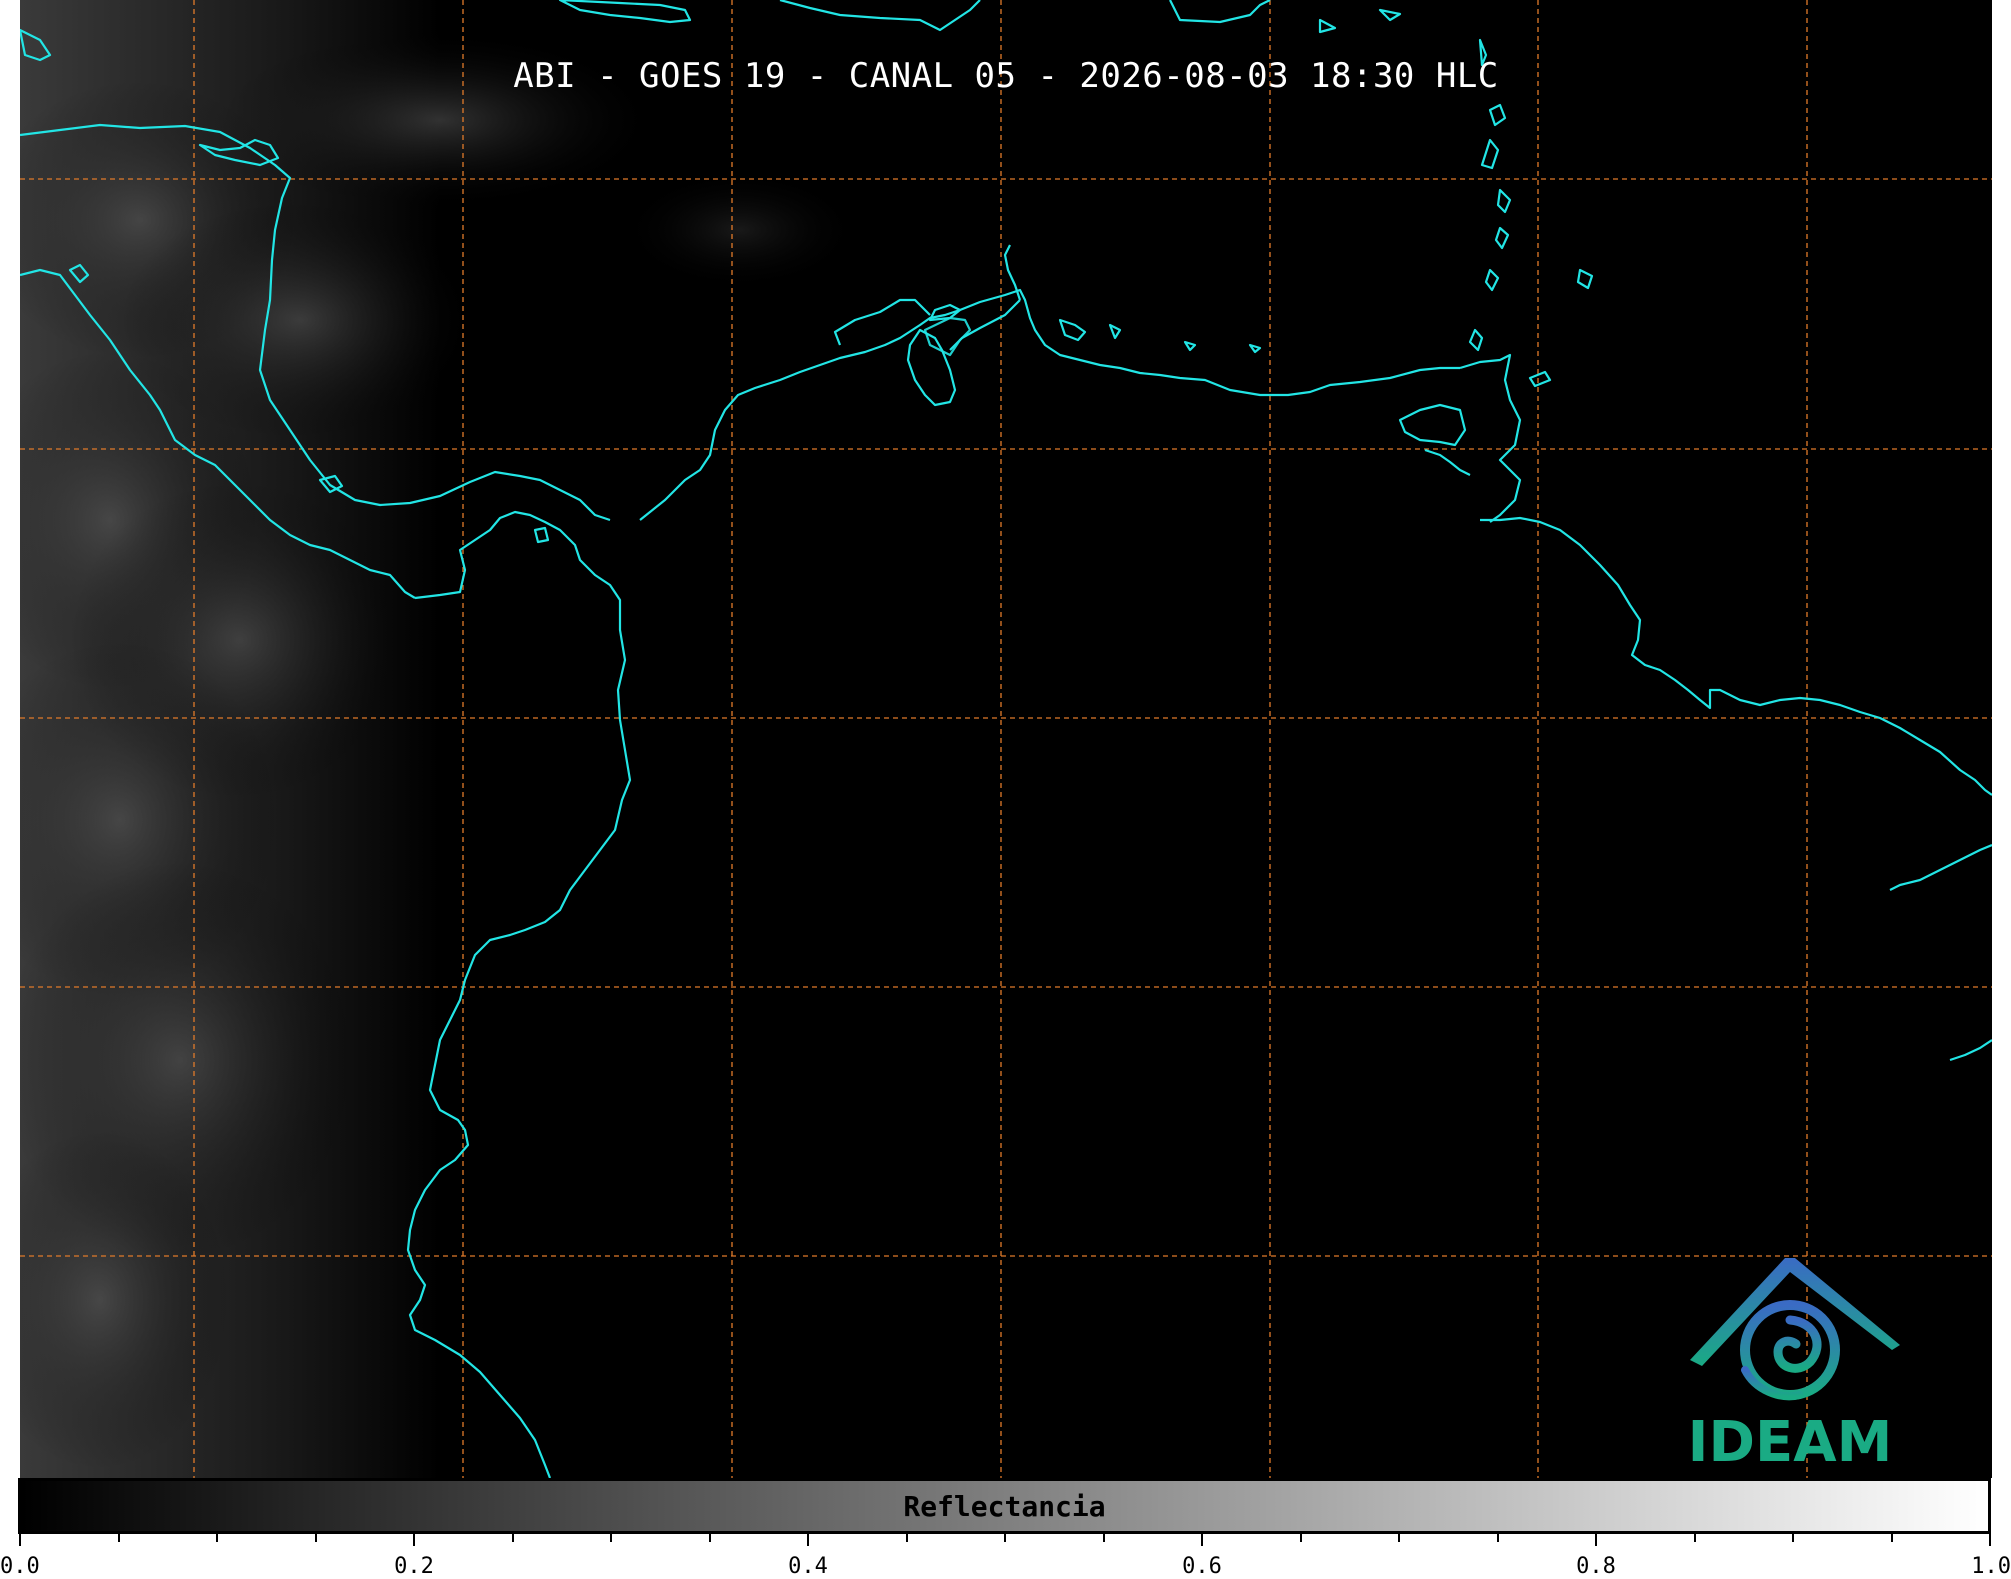 The height and width of the screenshot is (1579, 2011). I want to click on colorbar-tick-label: 0.6, so click(1202, 1566).